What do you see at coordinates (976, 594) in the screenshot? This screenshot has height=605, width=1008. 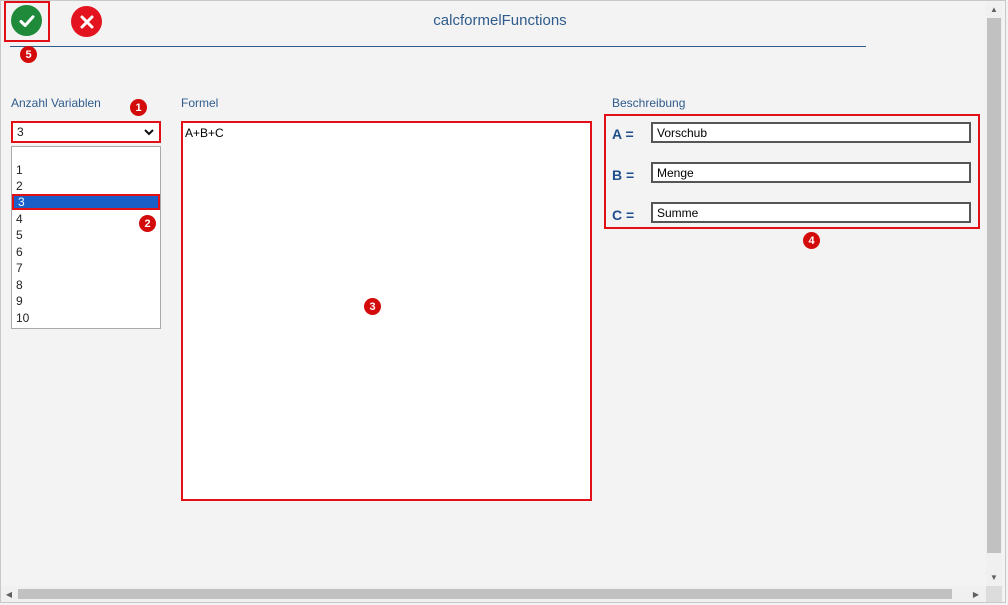 I see `scroll-right-icon: ▶` at bounding box center [976, 594].